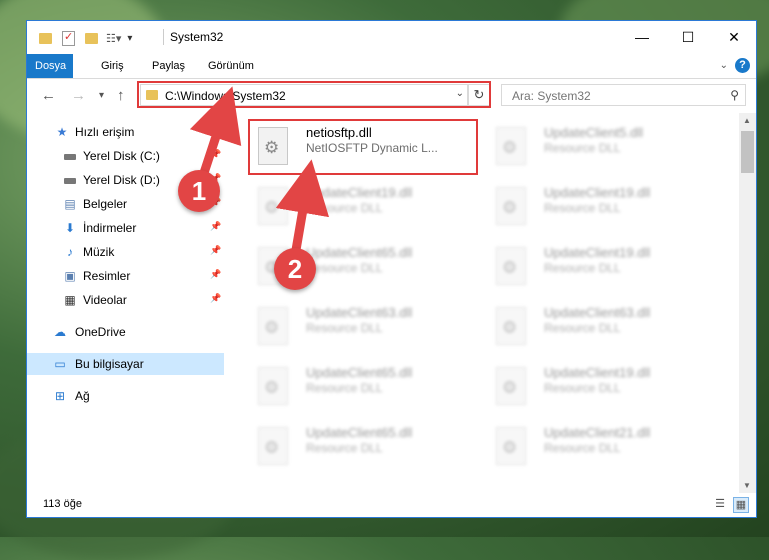 Image resolution: width=769 pixels, height=560 pixels. What do you see at coordinates (199, 191) in the screenshot?
I see `step-badge-1: 1` at bounding box center [199, 191].